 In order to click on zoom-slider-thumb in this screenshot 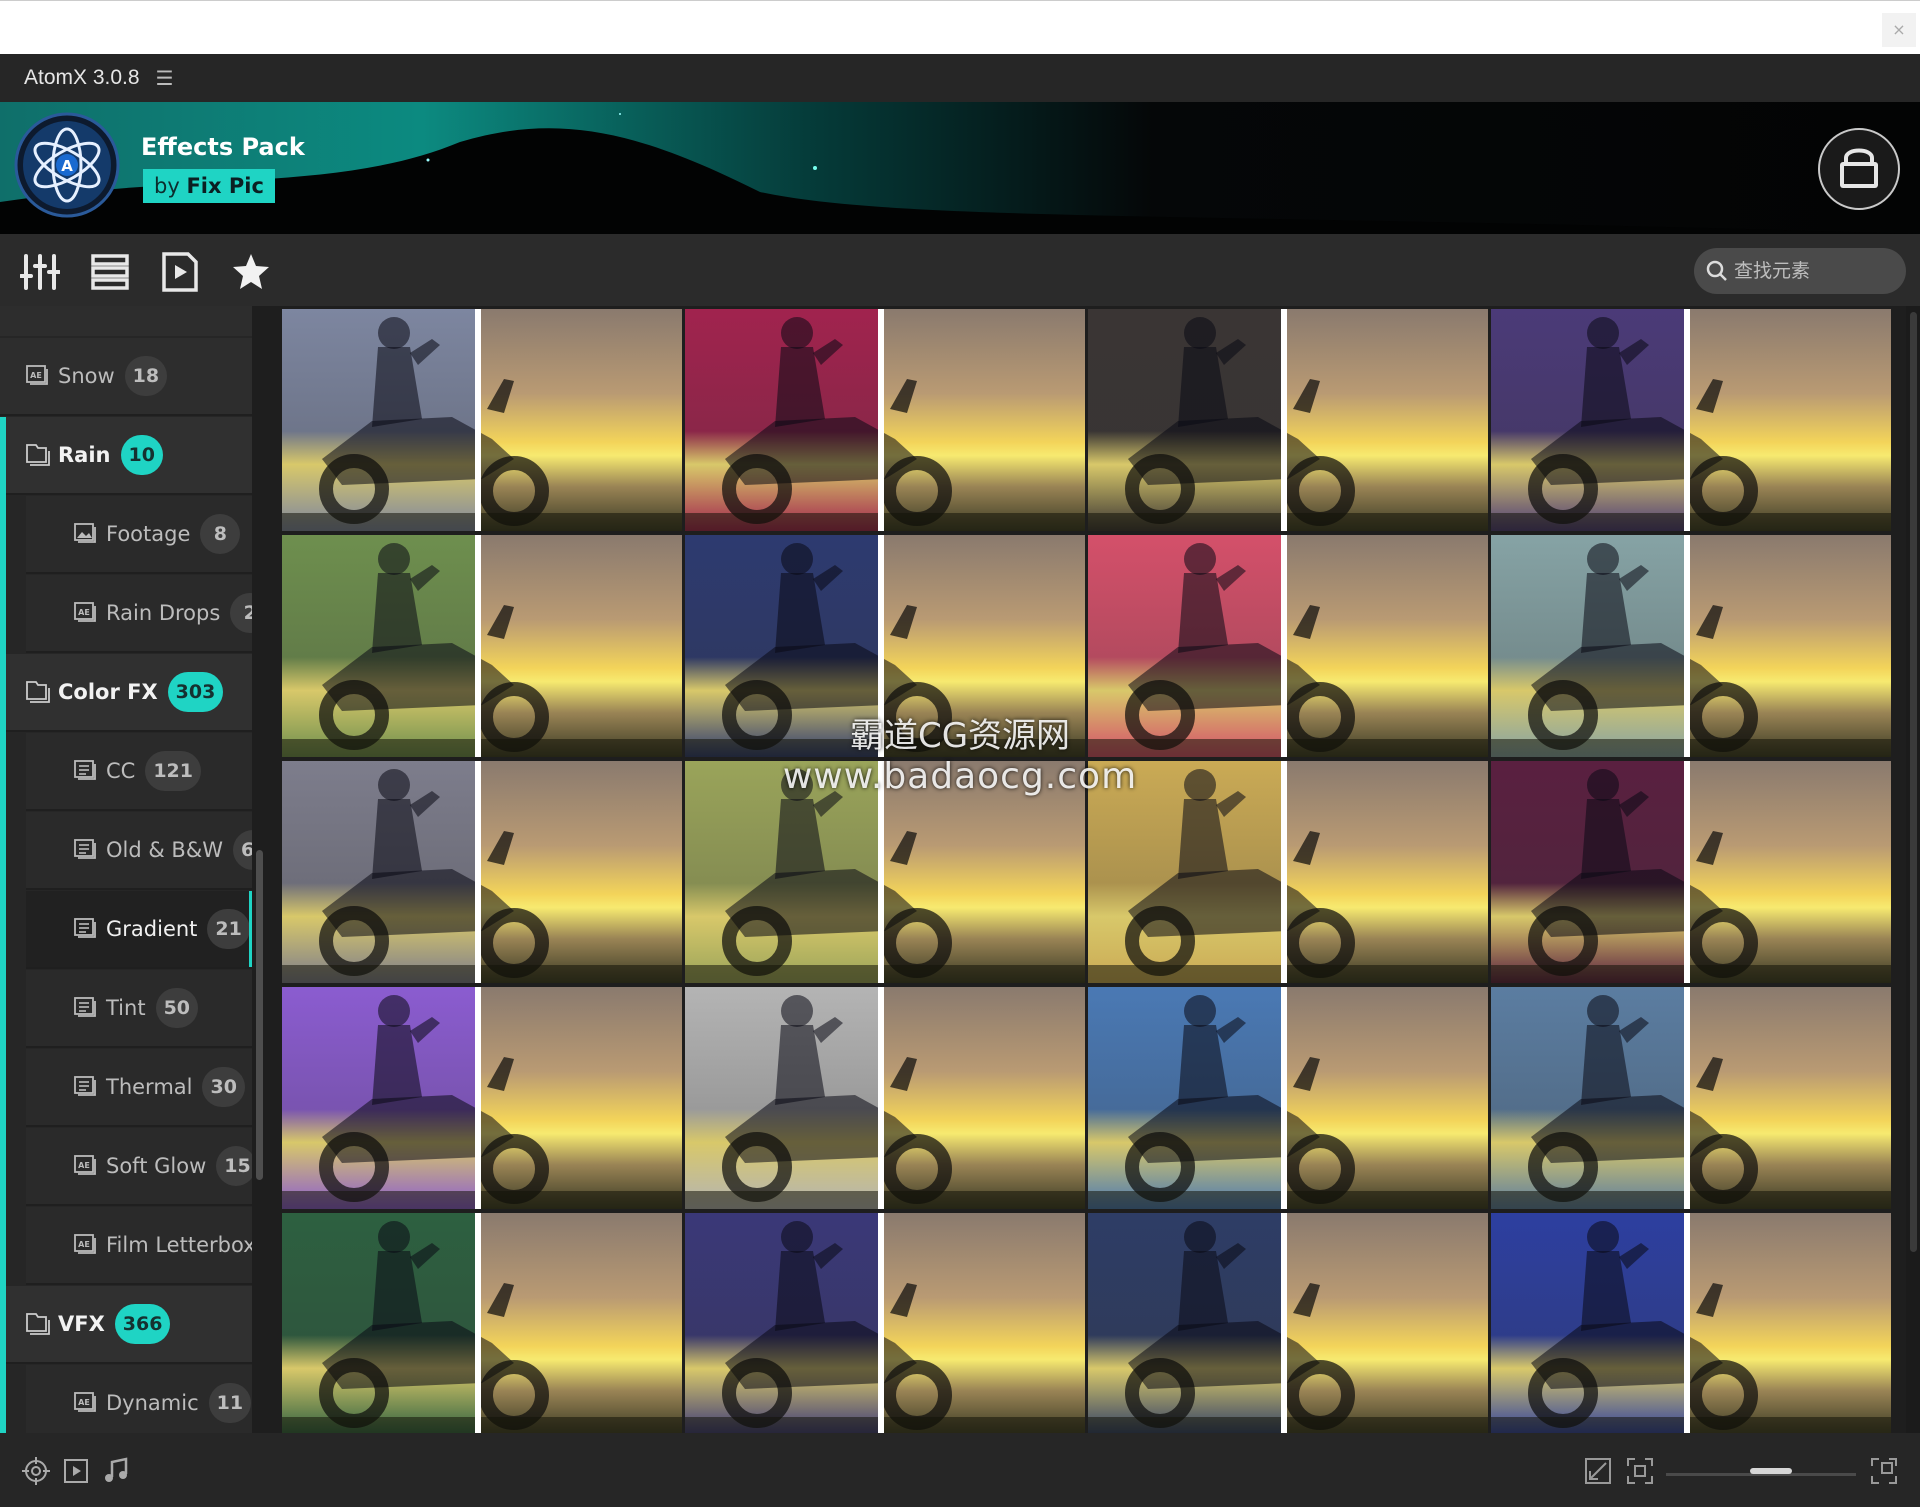, I will do `click(1770, 1471)`.